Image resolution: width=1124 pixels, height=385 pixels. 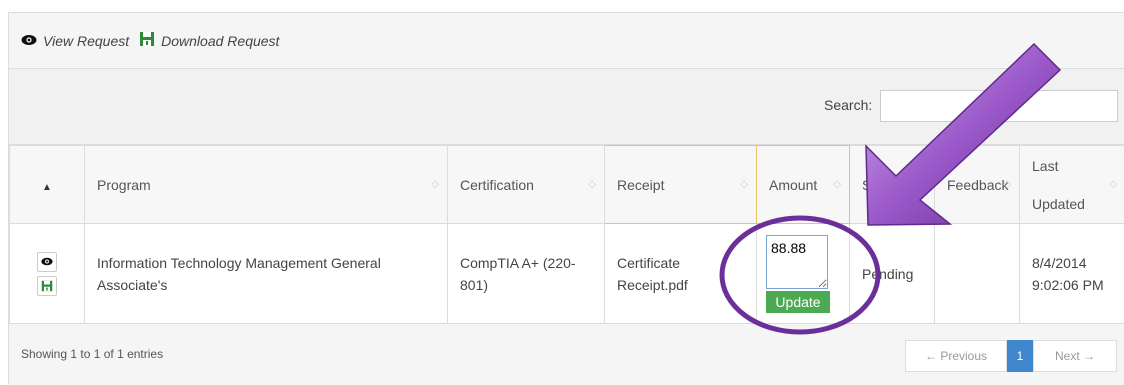 I want to click on amount-input: 88.88, so click(x=797, y=262).